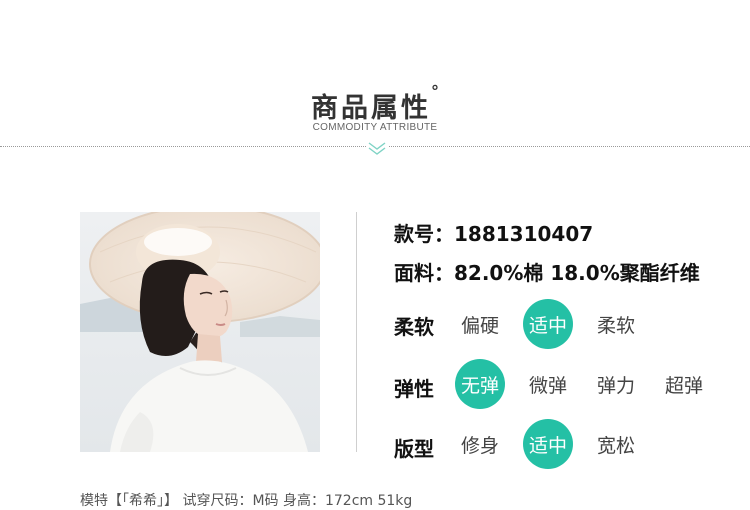  I want to click on vertical-divider, so click(356, 332).